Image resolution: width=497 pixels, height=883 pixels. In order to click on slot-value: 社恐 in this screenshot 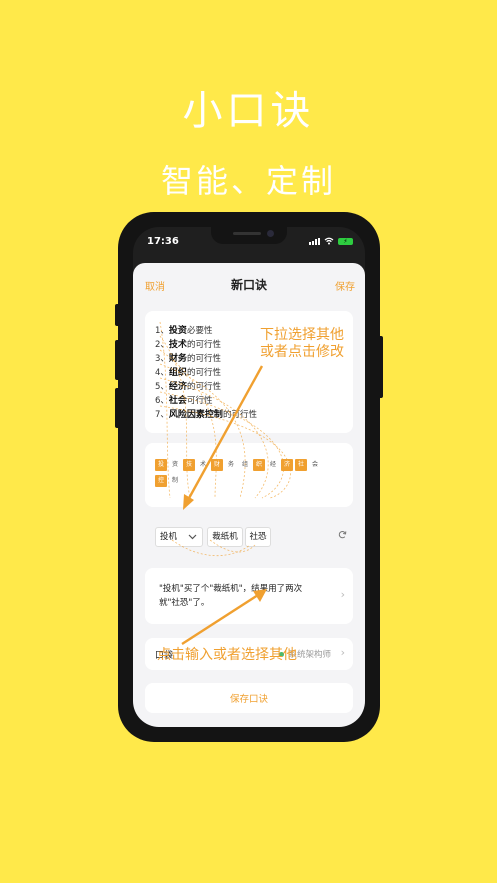, I will do `click(258, 537)`.